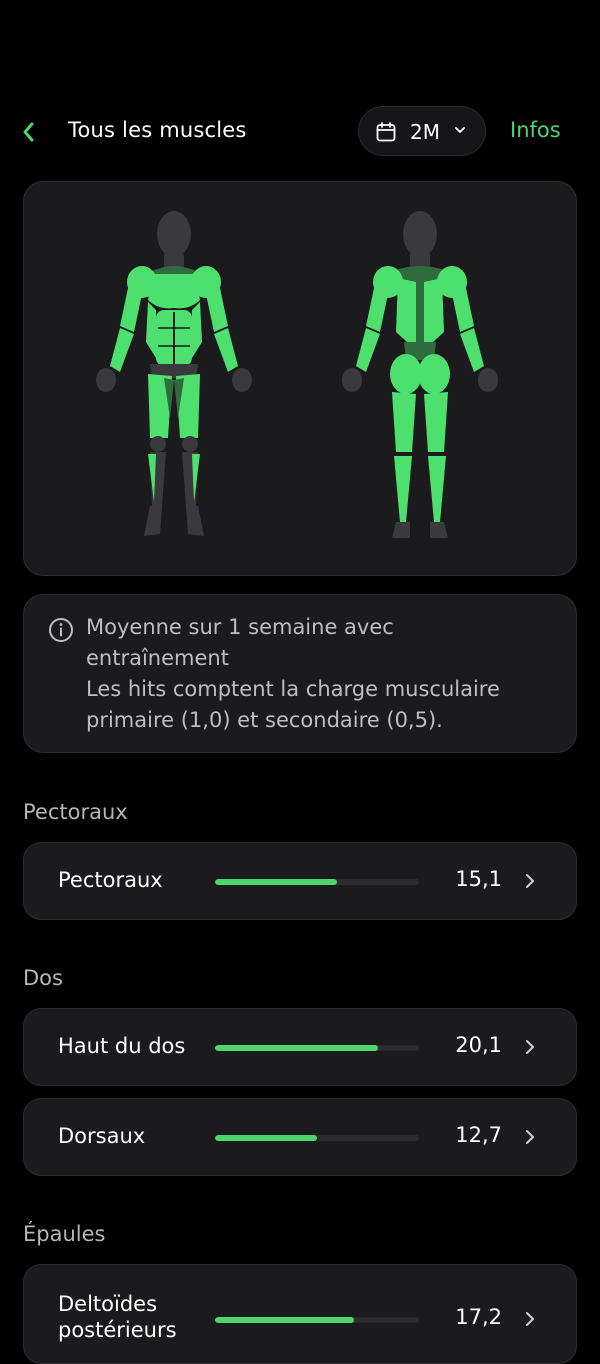 This screenshot has width=600, height=1364. I want to click on hand-right-back, so click(488, 380).